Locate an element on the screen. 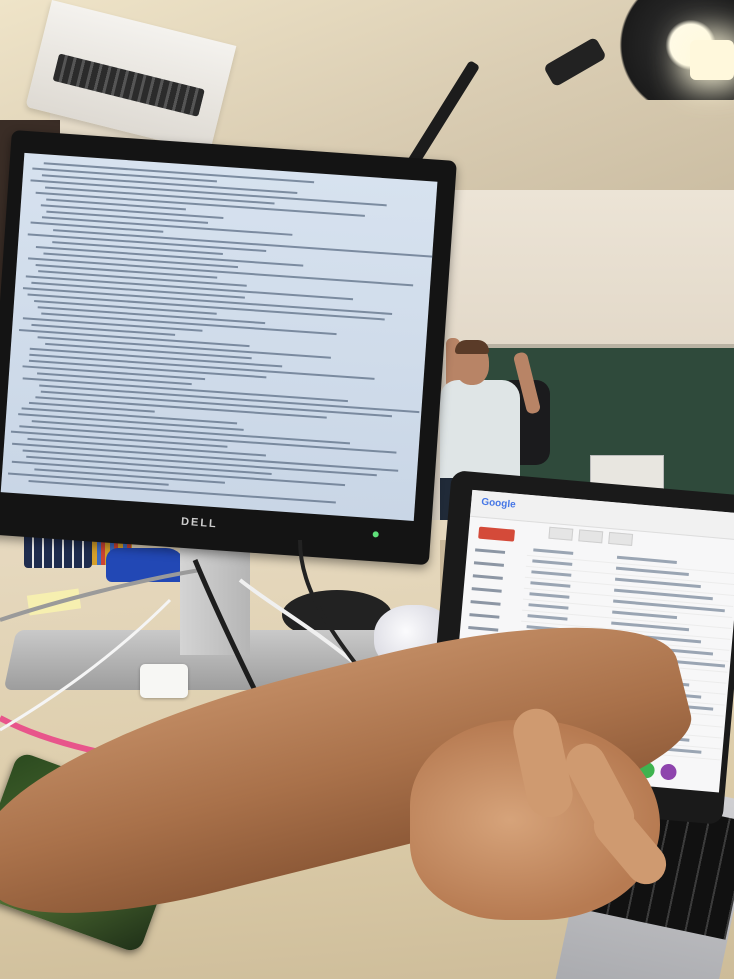 The height and width of the screenshot is (979, 734). usb-adapter is located at coordinates (164, 681).